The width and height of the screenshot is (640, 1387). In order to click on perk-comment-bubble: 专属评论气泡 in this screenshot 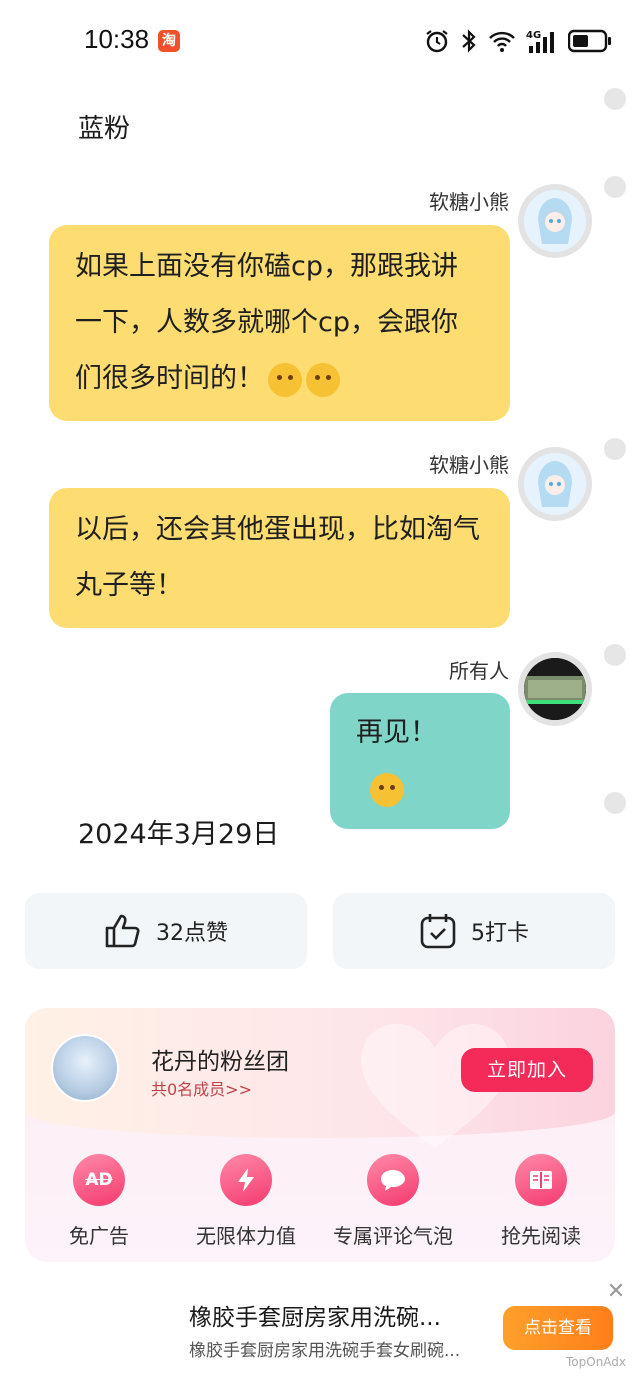, I will do `click(393, 1201)`.